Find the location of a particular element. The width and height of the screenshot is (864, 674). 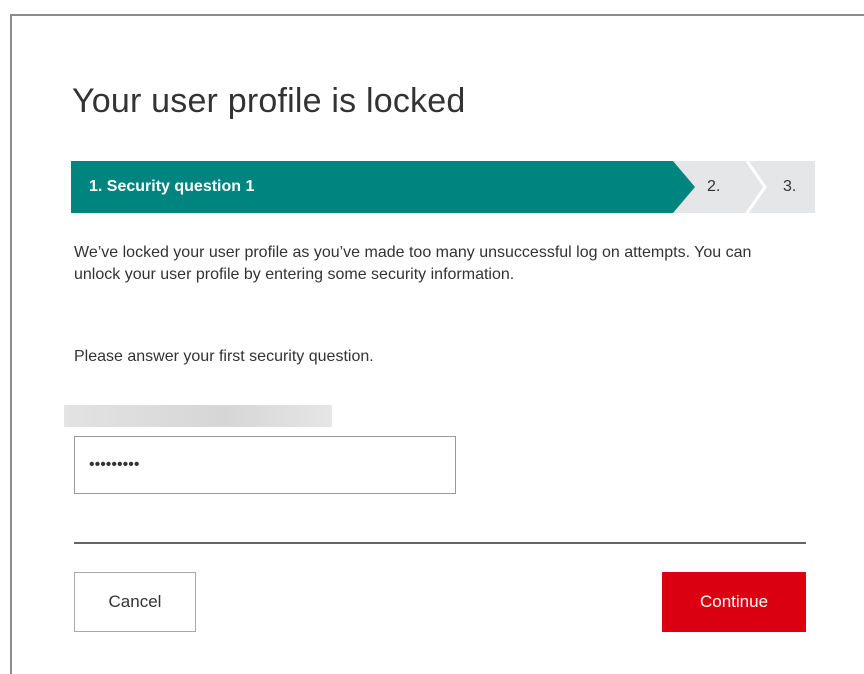

page-title: Your user profile is locked is located at coordinates (269, 101).